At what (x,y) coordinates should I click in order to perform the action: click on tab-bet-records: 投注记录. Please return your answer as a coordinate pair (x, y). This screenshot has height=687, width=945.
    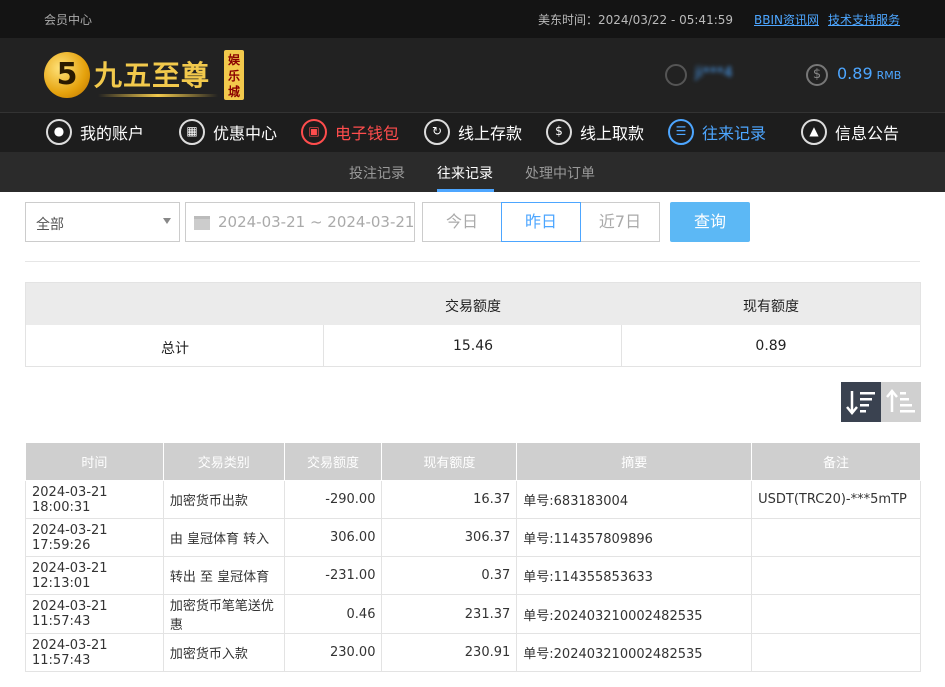
    Looking at the image, I should click on (377, 173).